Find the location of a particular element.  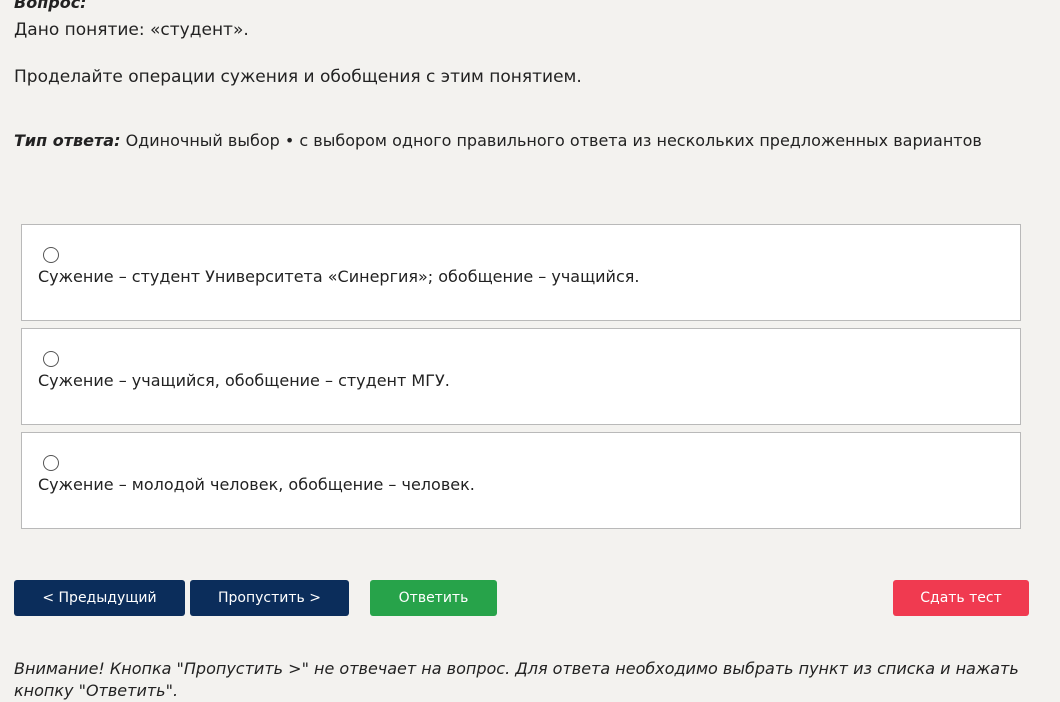

skip-button: Пропустить > is located at coordinates (269, 598).